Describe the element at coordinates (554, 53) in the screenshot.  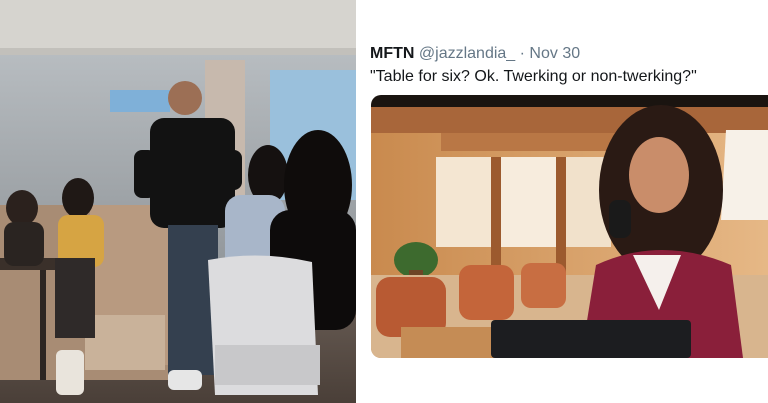
I see `tweet-date: Nov 30` at that location.